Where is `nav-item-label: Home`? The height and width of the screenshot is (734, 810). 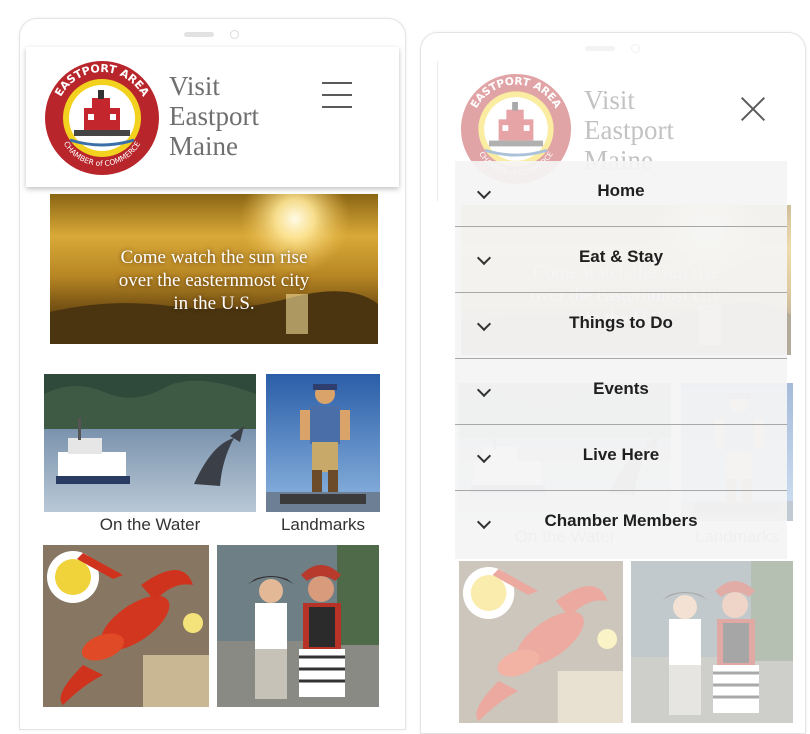 nav-item-label: Home is located at coordinates (621, 190).